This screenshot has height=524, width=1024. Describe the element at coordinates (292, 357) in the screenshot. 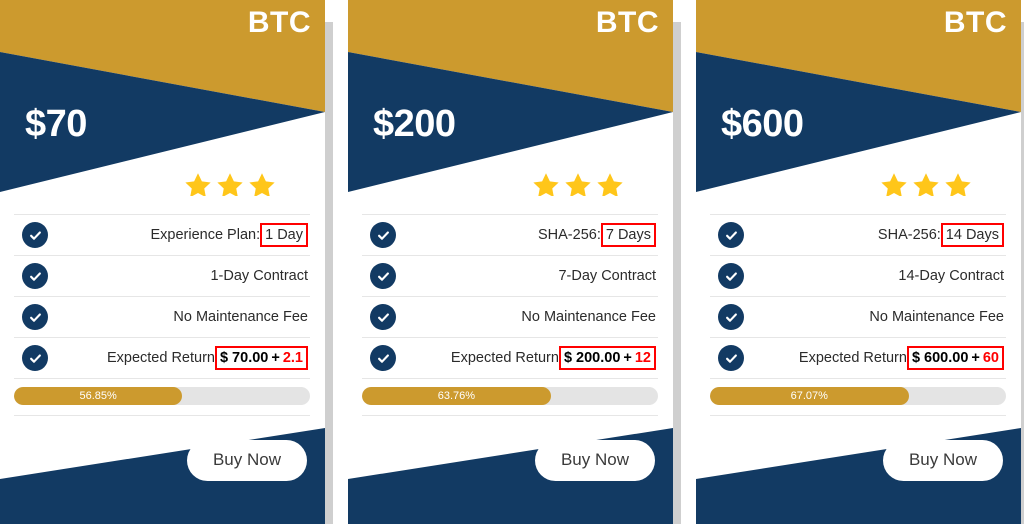

I see `expected-return-gain: 2.1` at that location.